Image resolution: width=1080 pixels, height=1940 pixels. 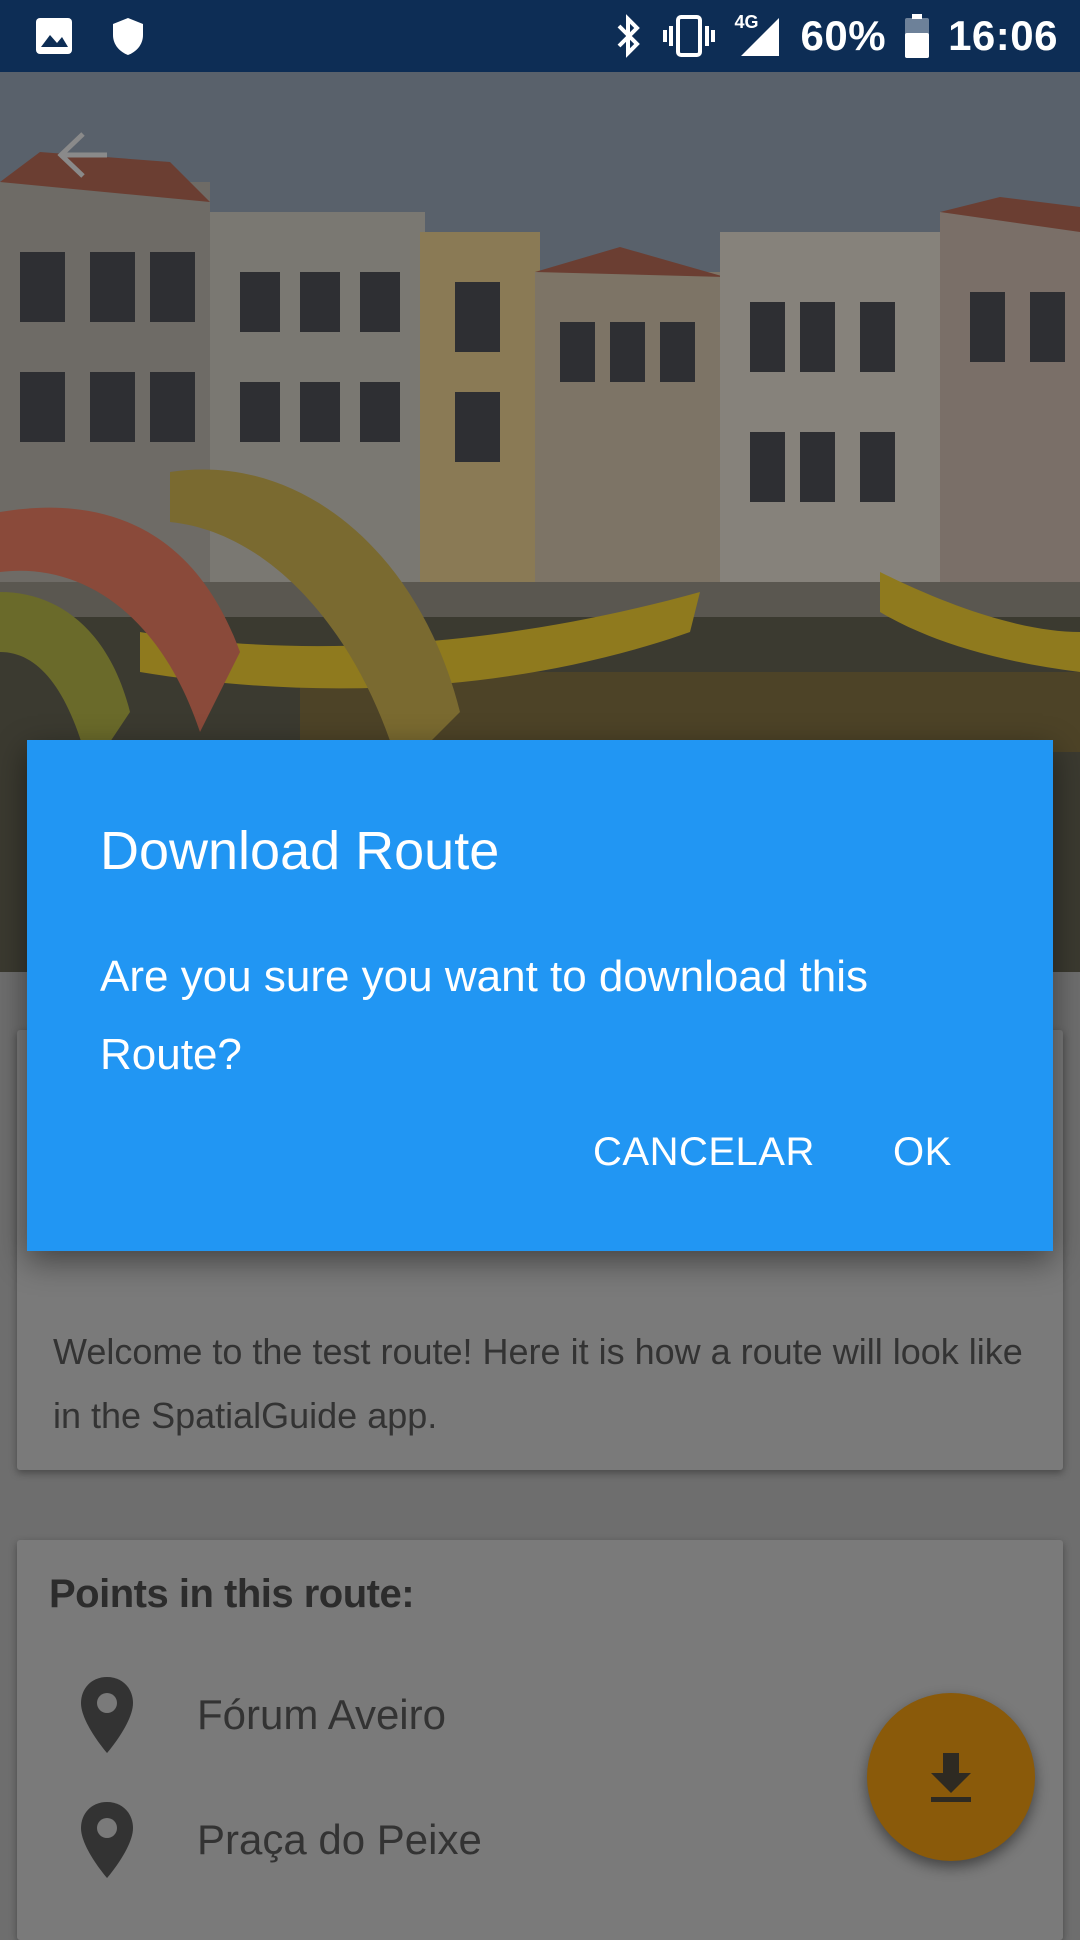 What do you see at coordinates (917, 36) in the screenshot?
I see `battery-icon` at bounding box center [917, 36].